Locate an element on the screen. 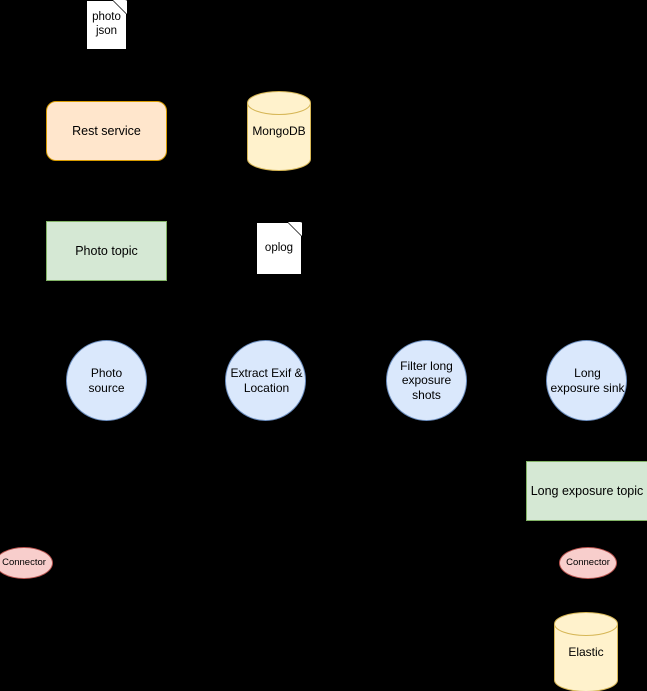 The height and width of the screenshot is (691, 647). node-photo-topic-label: Photo topic is located at coordinates (106, 250).